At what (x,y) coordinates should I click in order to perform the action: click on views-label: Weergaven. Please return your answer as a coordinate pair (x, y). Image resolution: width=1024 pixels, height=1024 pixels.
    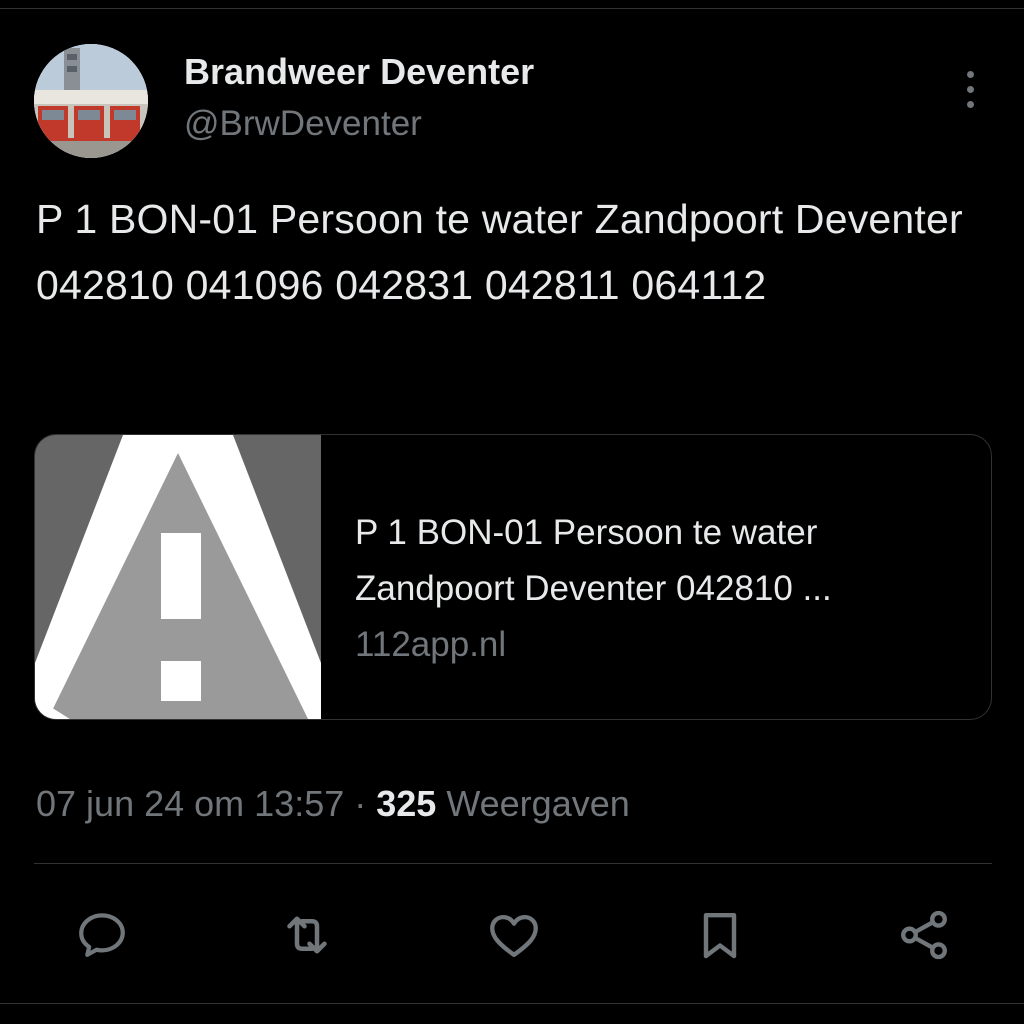
    Looking at the image, I should click on (533, 803).